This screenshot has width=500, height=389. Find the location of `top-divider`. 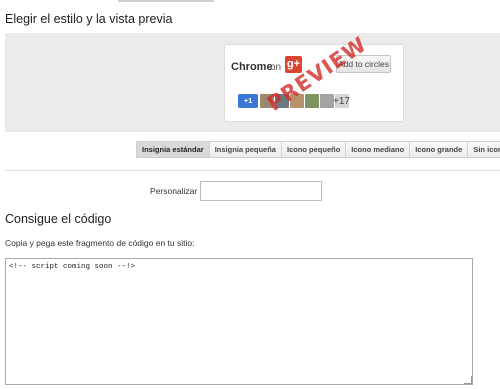

top-divider is located at coordinates (166, 1).